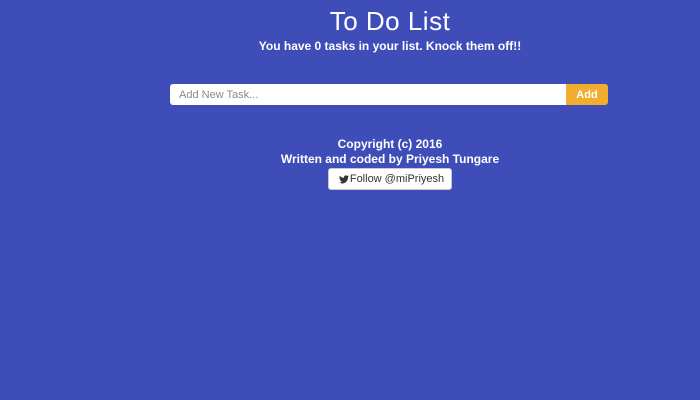  I want to click on twitter-follow-button: Follow @miPriyesh, so click(390, 179).